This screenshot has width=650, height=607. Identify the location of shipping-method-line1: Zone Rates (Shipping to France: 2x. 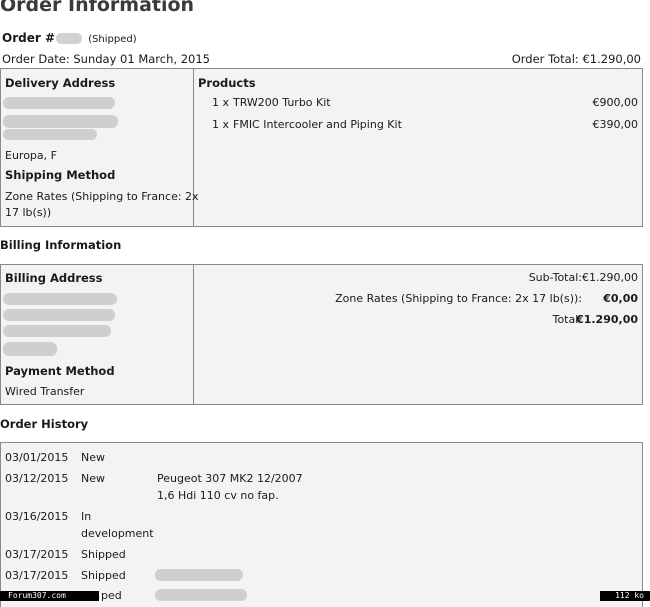
(102, 196).